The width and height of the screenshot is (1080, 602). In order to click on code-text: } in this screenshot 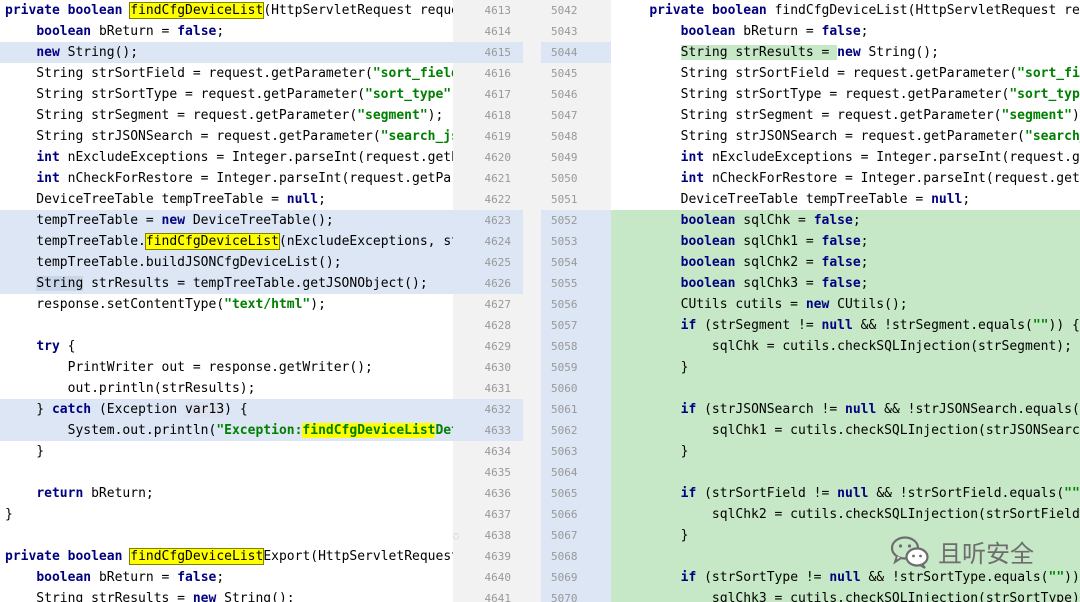, I will do `click(653, 367)`.